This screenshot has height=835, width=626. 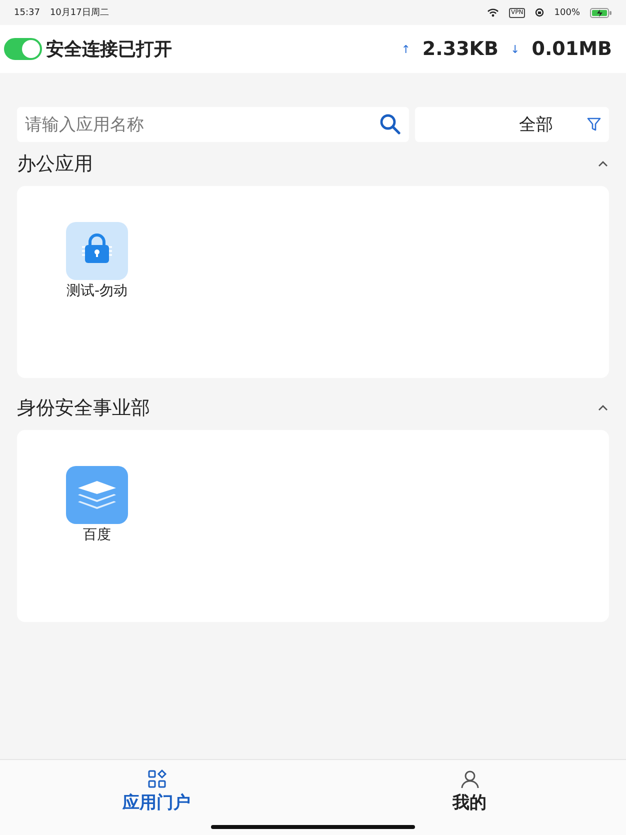 I want to click on rotation-lock-icon, so click(x=539, y=12).